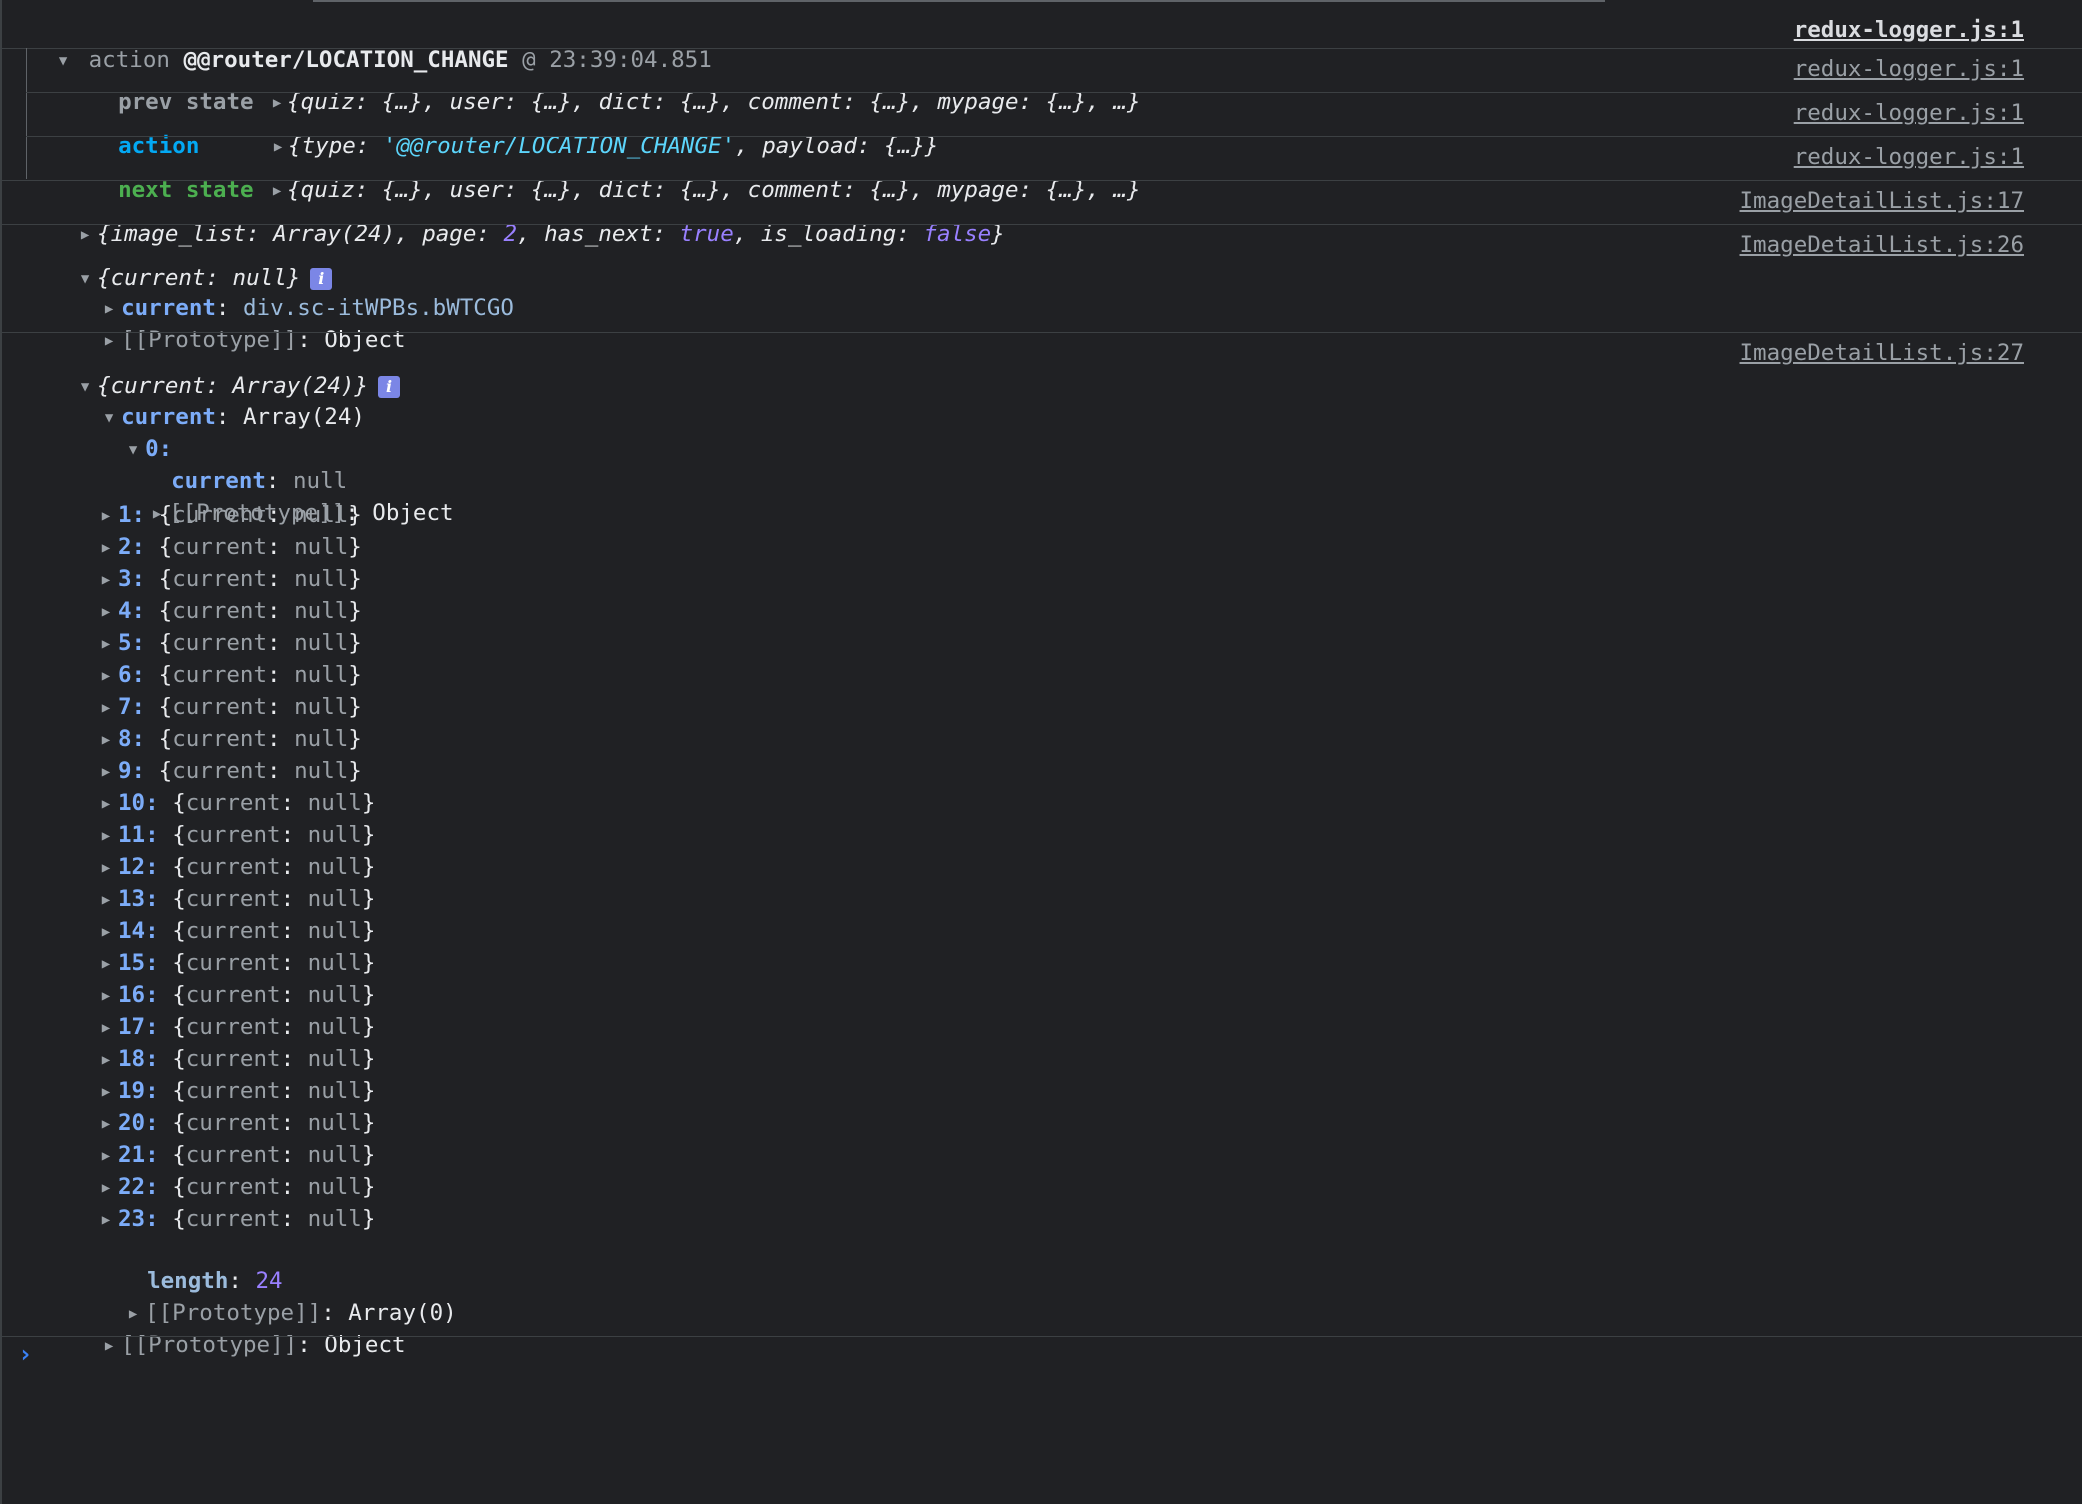 This screenshot has height=1504, width=2082. I want to click on array-index: 3, so click(125, 579).